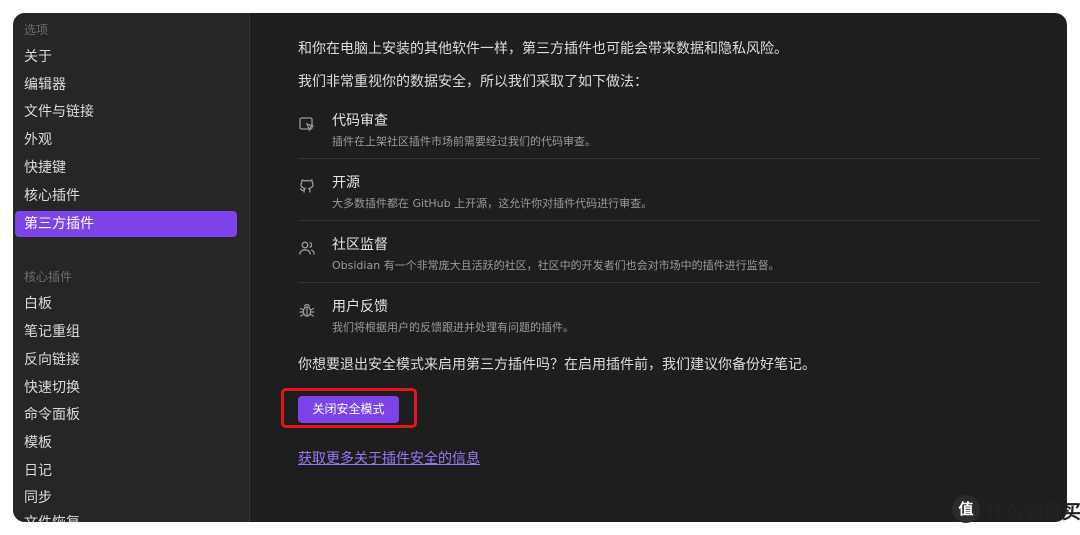  I want to click on safe-mode-prompt: 你想要退出安全模式来启用第三方插件吗？在启用插件前，我们建议你备份好笔记。, so click(557, 365).